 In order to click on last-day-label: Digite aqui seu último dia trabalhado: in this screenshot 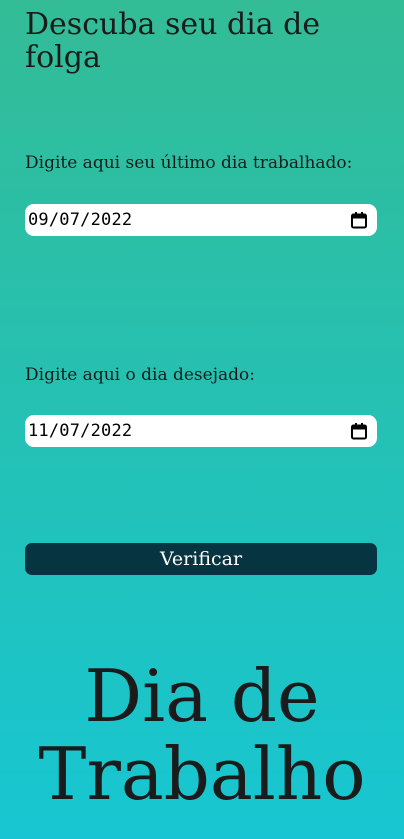, I will do `click(189, 163)`.